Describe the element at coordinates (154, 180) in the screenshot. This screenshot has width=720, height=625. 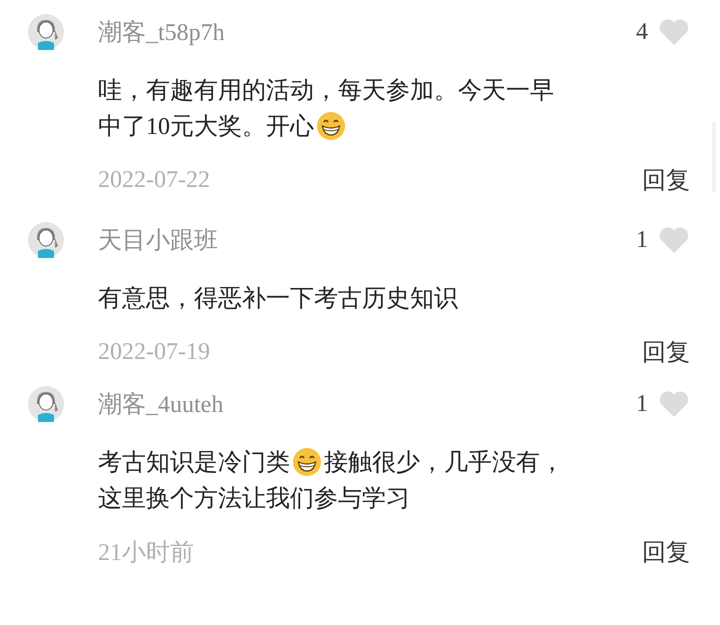
I see `comment-date: 2022-07-22` at that location.